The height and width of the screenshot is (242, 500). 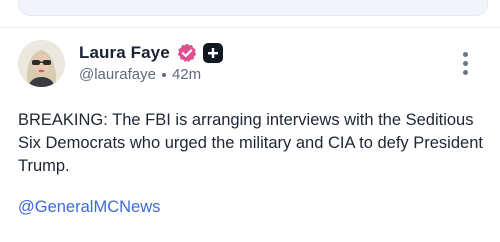 What do you see at coordinates (253, 8) in the screenshot?
I see `search-bar` at bounding box center [253, 8].